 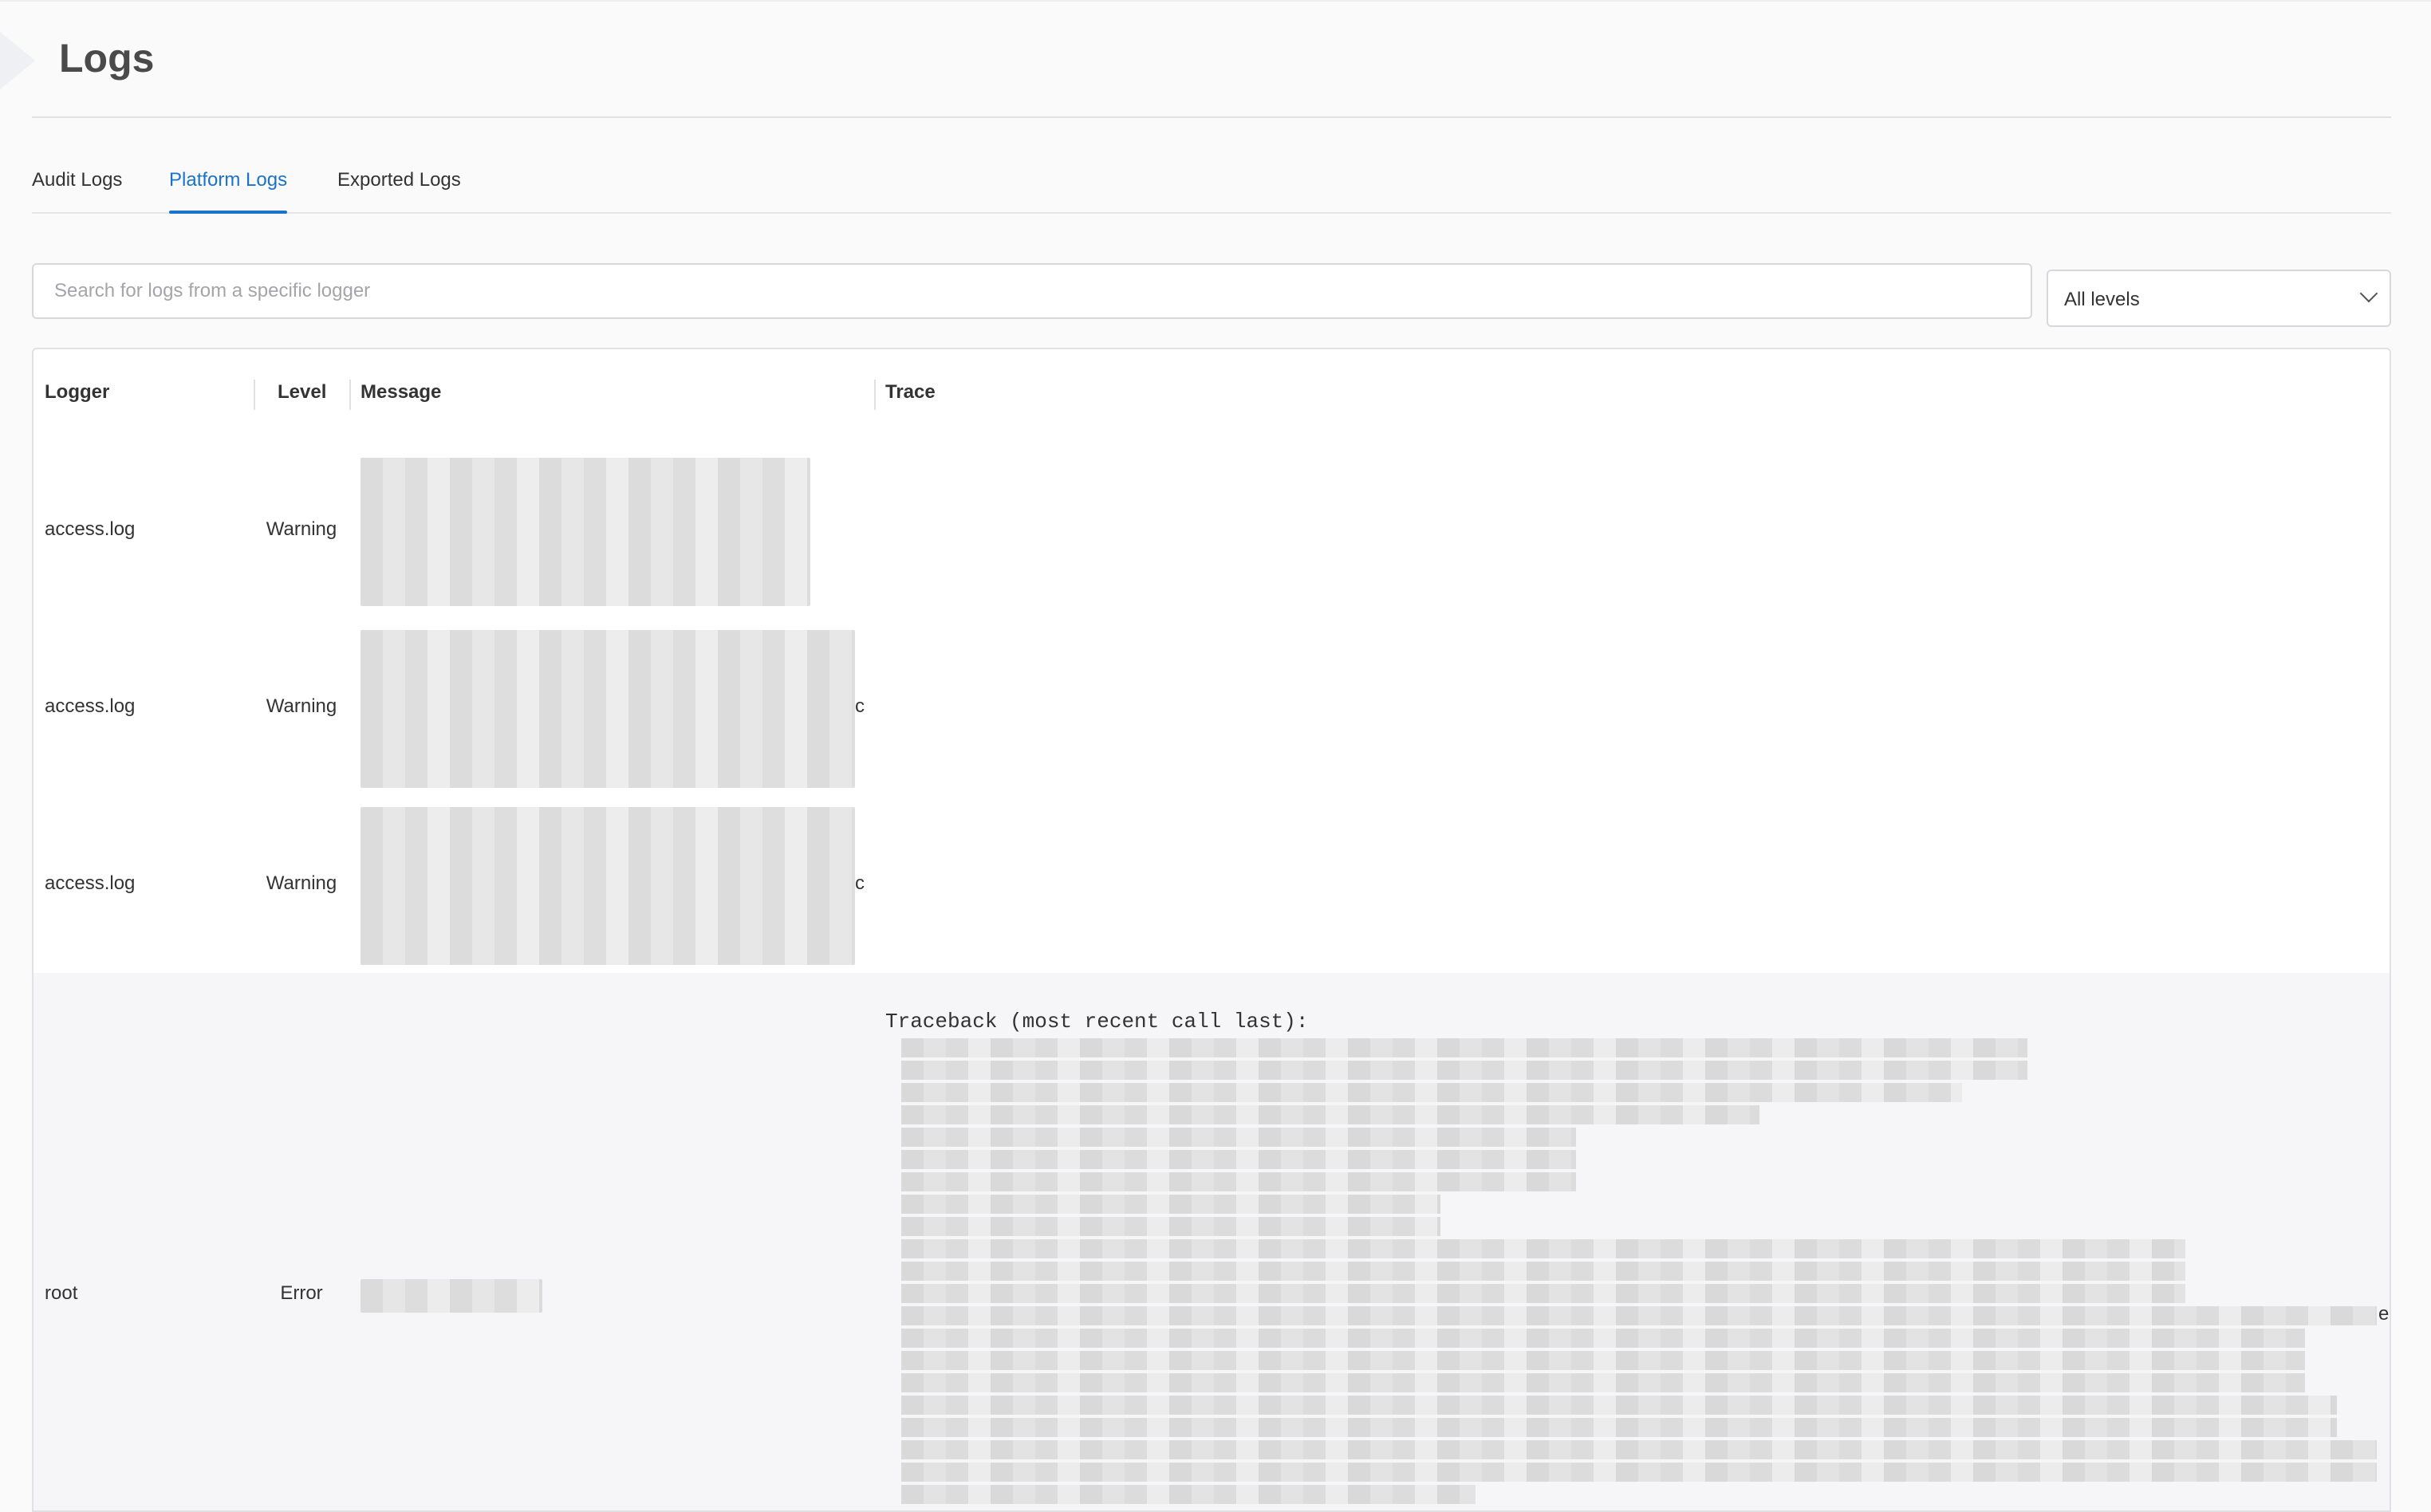 What do you see at coordinates (1211, 117) in the screenshot?
I see `title-divider` at bounding box center [1211, 117].